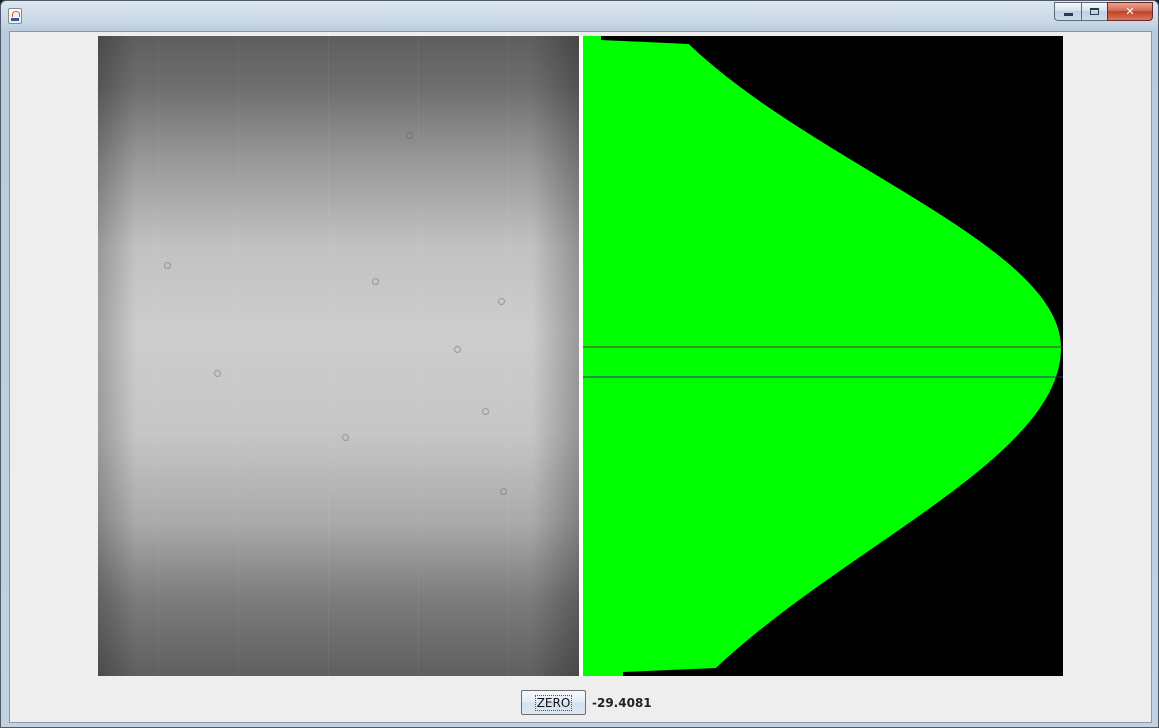 Image resolution: width=1159 pixels, height=728 pixels. I want to click on title-bar: ✕, so click(579, 15).